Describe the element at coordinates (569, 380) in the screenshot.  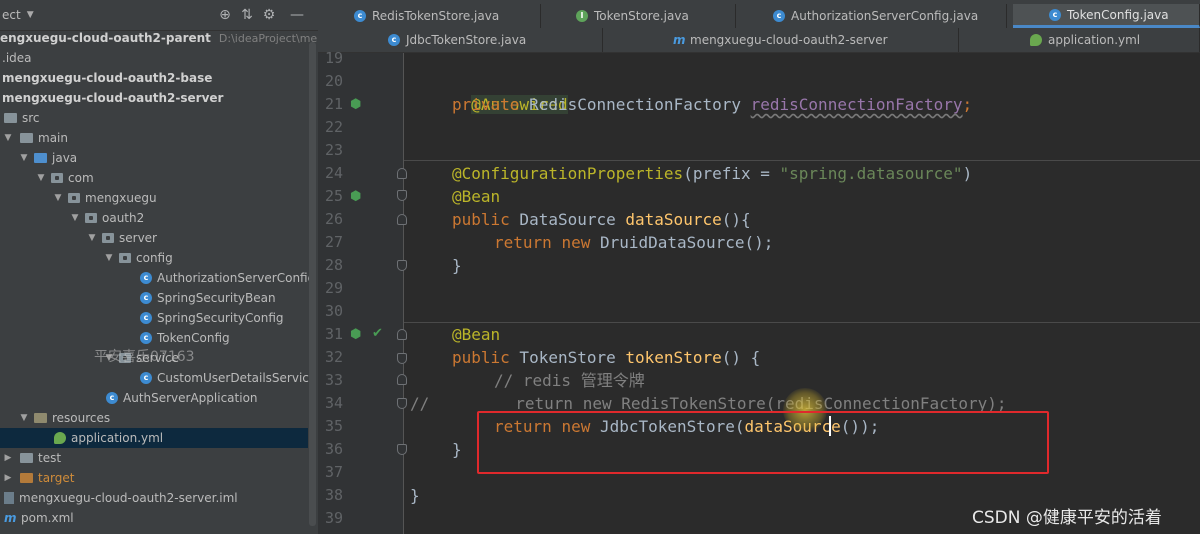
I see `code-line-33: // redis 管理令牌` at that location.